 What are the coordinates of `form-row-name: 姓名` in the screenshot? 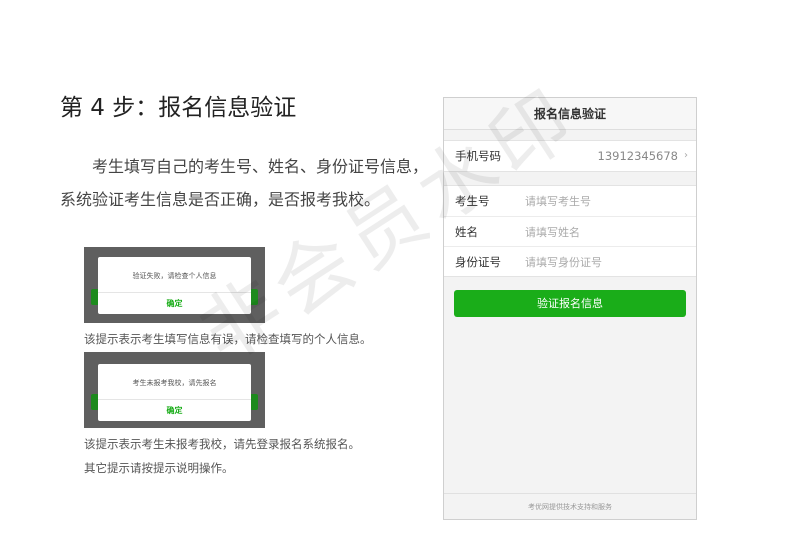 It's located at (570, 231).